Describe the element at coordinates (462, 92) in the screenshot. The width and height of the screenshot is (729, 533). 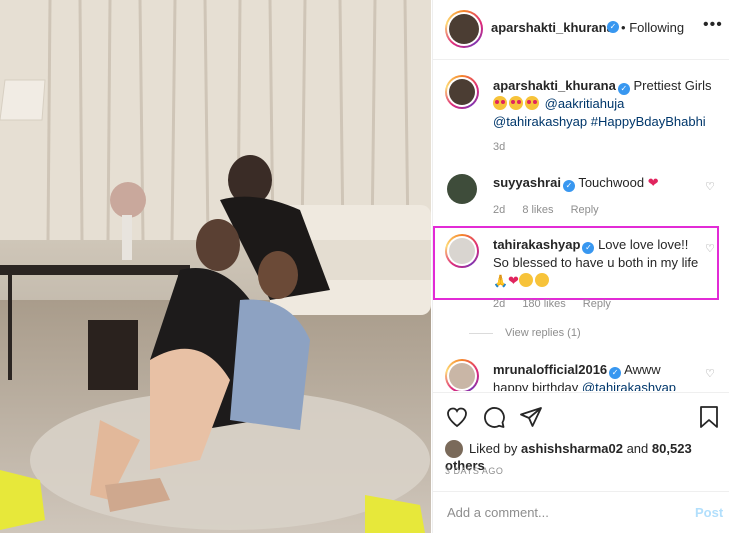
I see `caption-avatar` at that location.